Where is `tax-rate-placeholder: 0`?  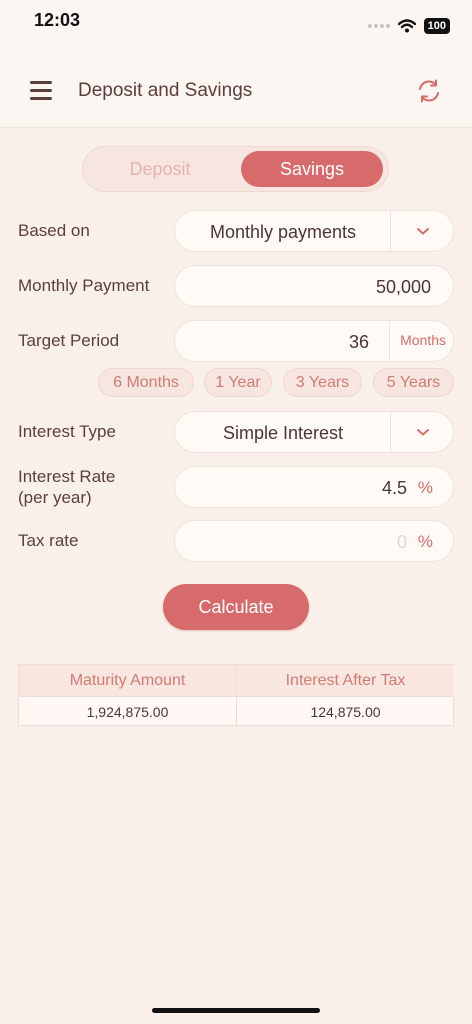
tax-rate-placeholder: 0 is located at coordinates (401, 542).